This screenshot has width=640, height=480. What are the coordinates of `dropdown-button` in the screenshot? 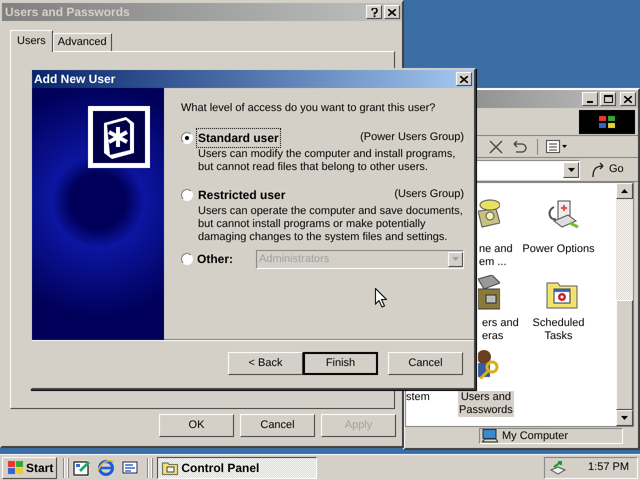 It's located at (571, 170).